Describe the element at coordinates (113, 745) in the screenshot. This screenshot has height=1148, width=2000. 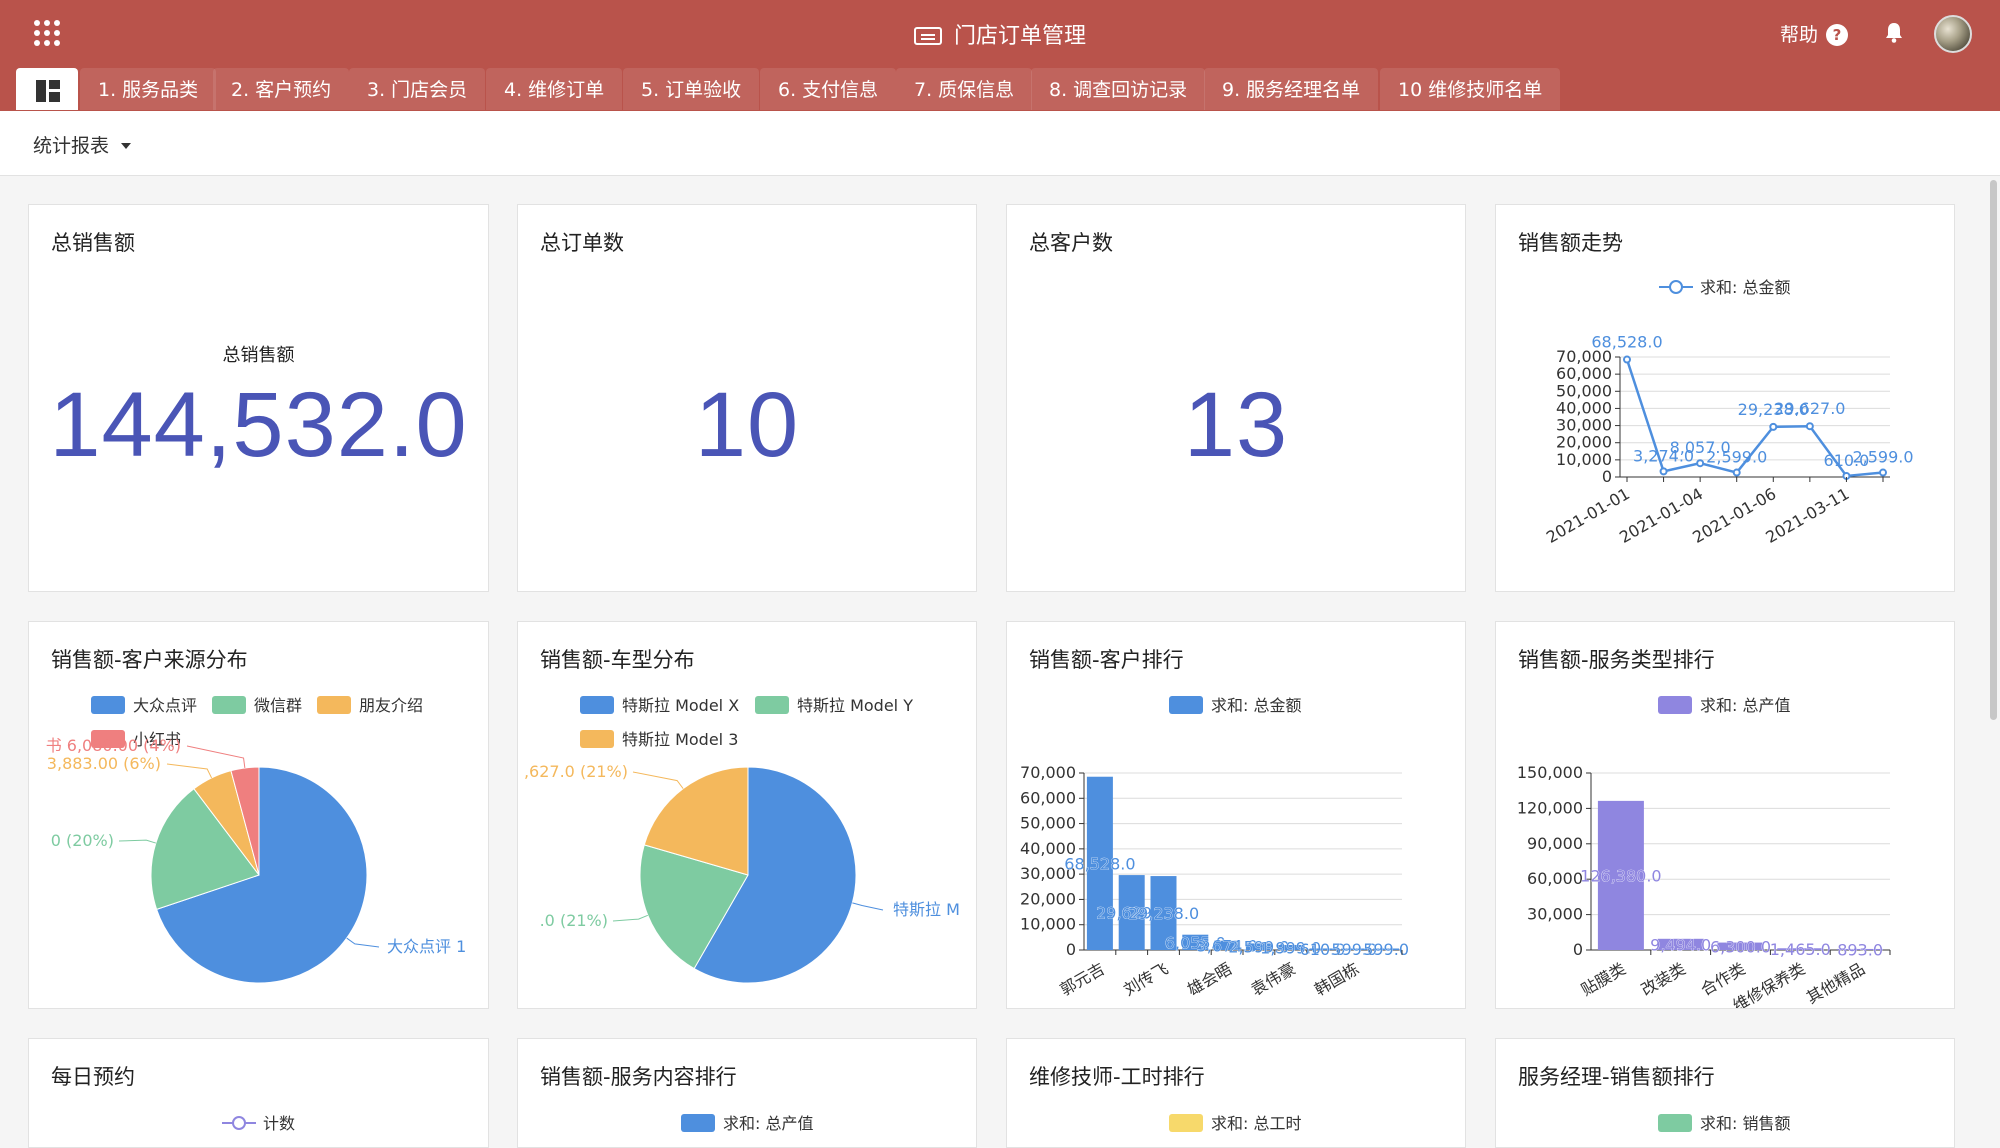
I see `pie-label: 书 6,080.00 (4%)` at that location.